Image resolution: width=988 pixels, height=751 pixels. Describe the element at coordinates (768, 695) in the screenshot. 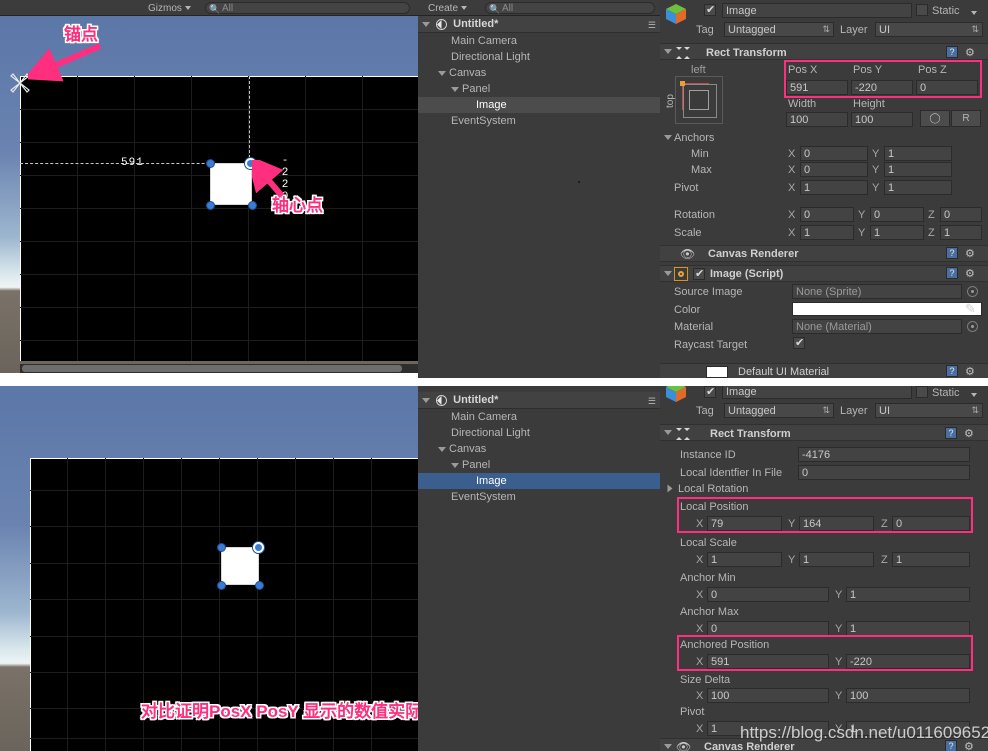

I see `size-delta-x-input: 100` at that location.